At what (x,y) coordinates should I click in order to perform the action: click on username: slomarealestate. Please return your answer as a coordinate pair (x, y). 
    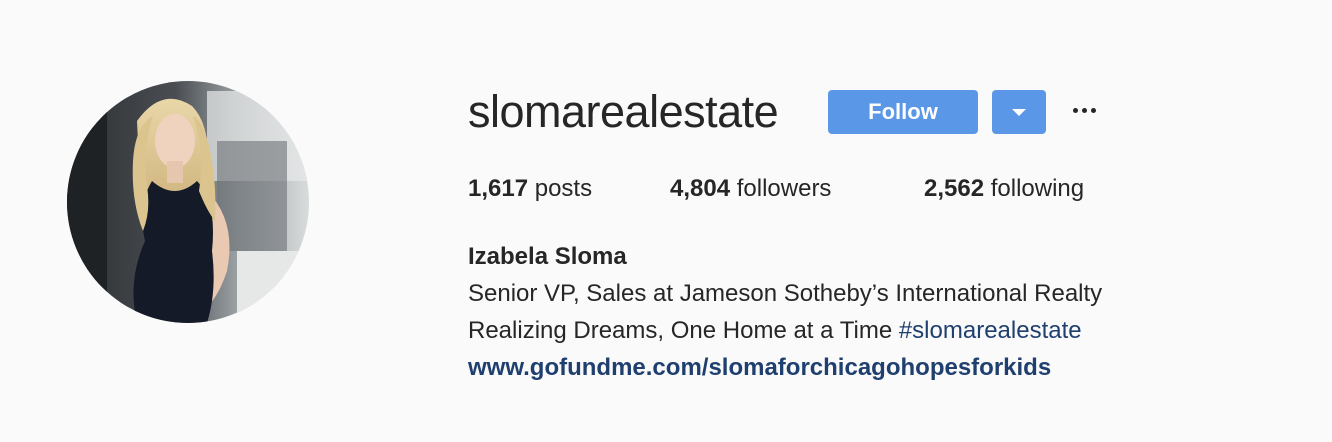
    Looking at the image, I should click on (623, 111).